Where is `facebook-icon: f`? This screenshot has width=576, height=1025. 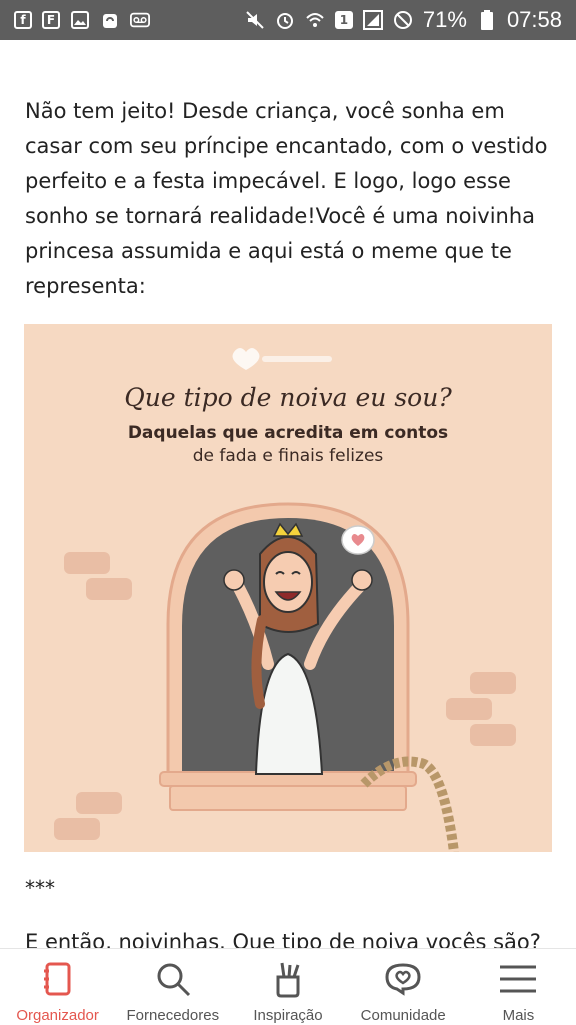 facebook-icon: f is located at coordinates (23, 20).